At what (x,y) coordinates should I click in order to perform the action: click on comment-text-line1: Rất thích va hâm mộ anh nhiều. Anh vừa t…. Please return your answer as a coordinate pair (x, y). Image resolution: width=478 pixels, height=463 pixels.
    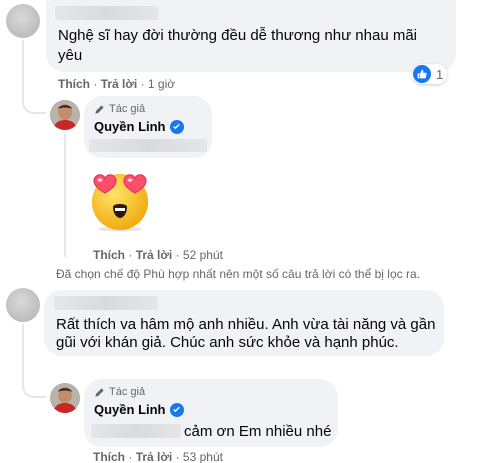
    Looking at the image, I should click on (246, 324).